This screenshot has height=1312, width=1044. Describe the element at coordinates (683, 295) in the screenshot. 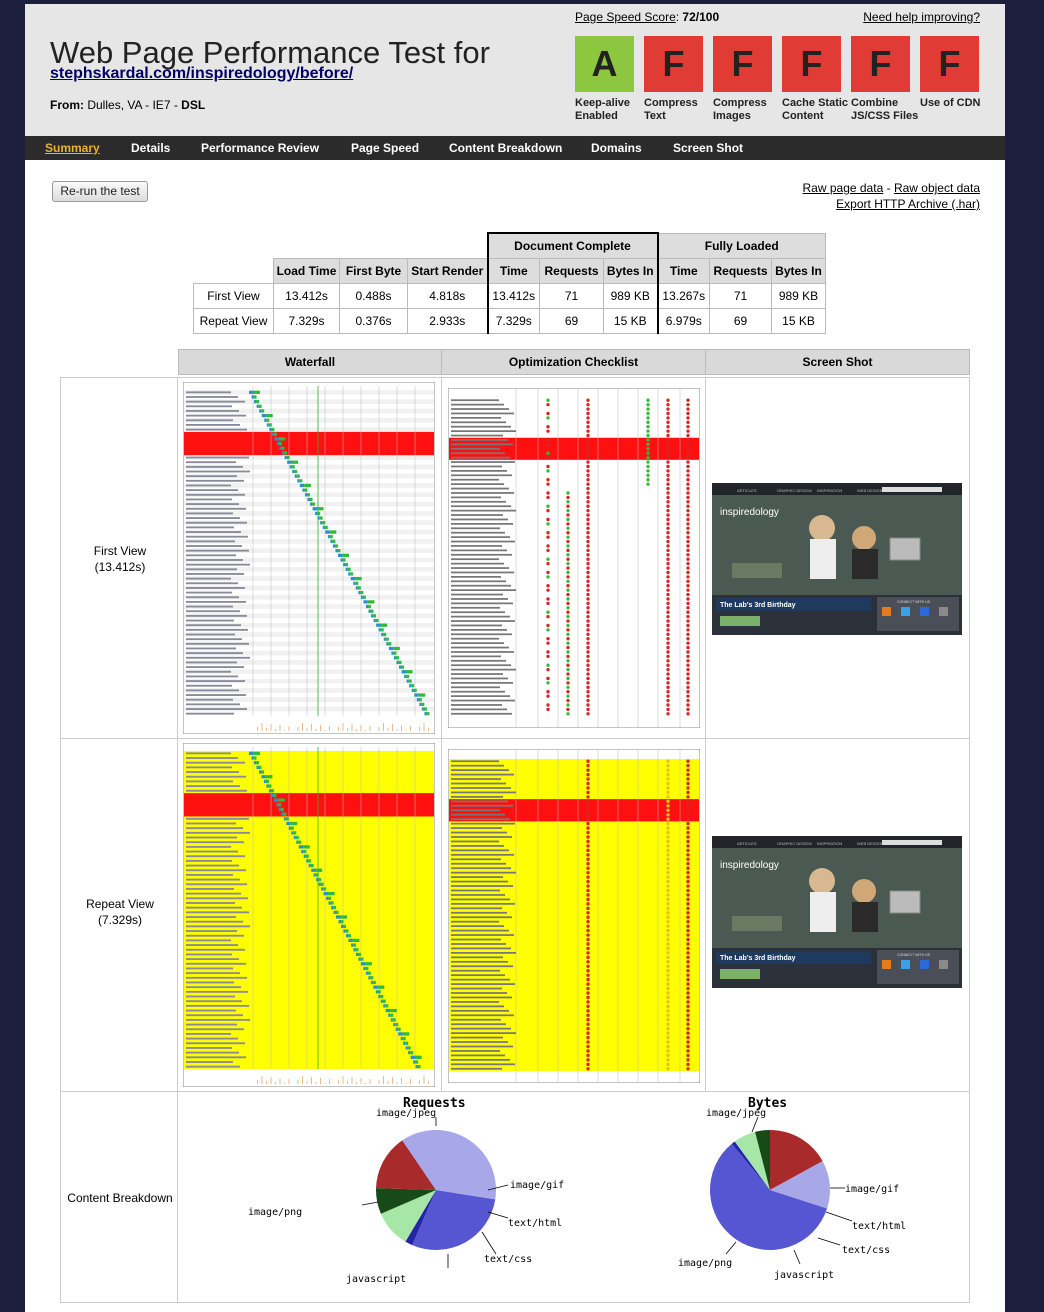

I see `table-cell: 13.267s` at that location.